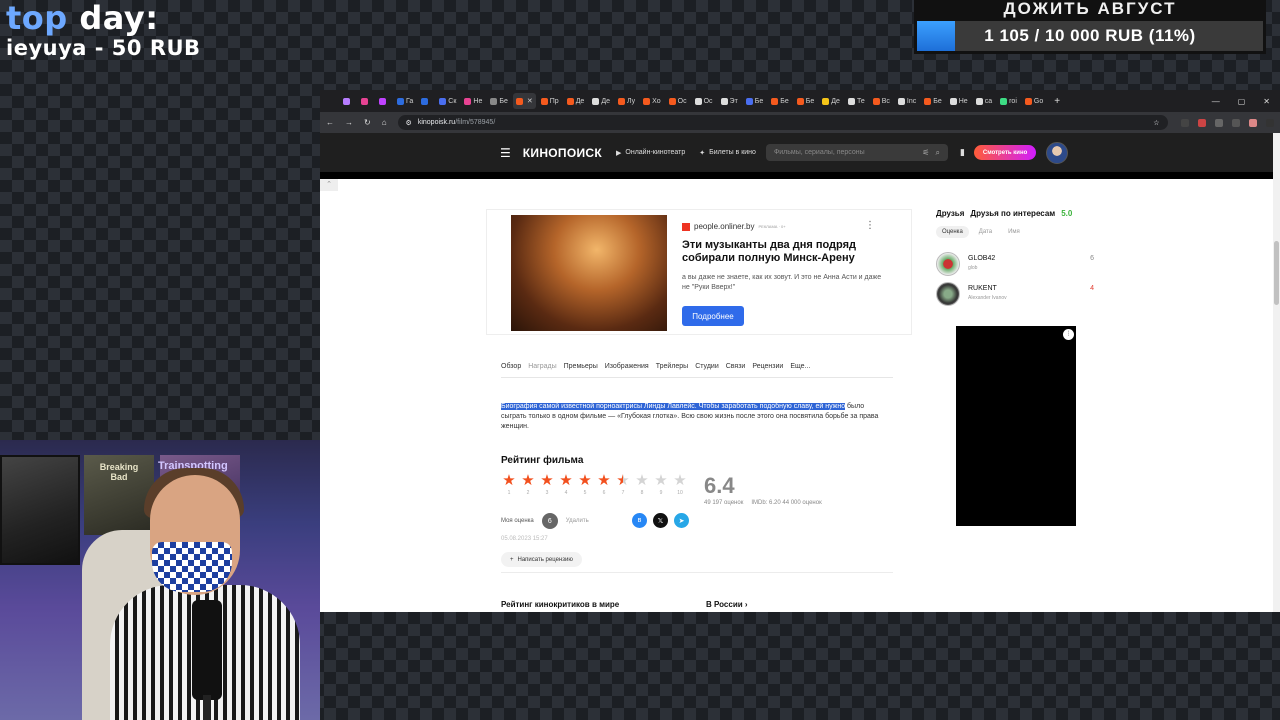  I want to click on telegram-icon: ➤, so click(681, 520).